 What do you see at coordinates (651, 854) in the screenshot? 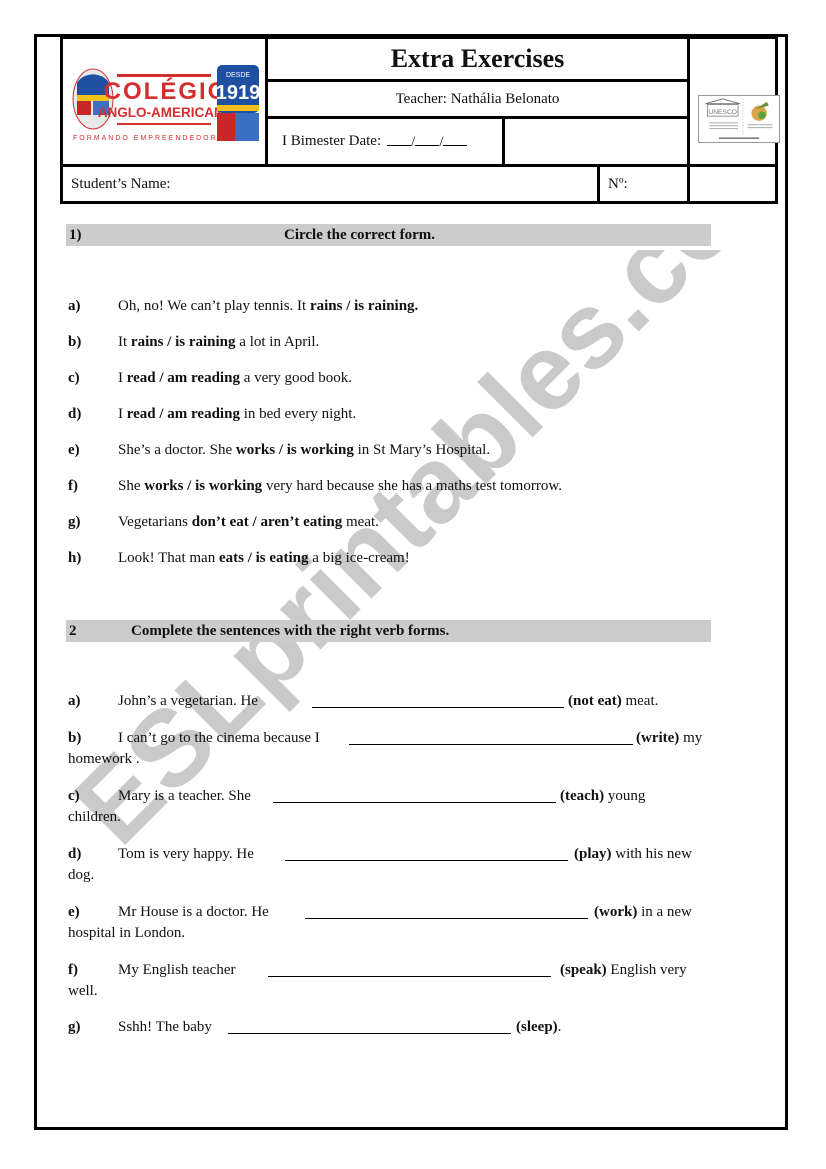
I see `sentence-tail: with his new` at bounding box center [651, 854].